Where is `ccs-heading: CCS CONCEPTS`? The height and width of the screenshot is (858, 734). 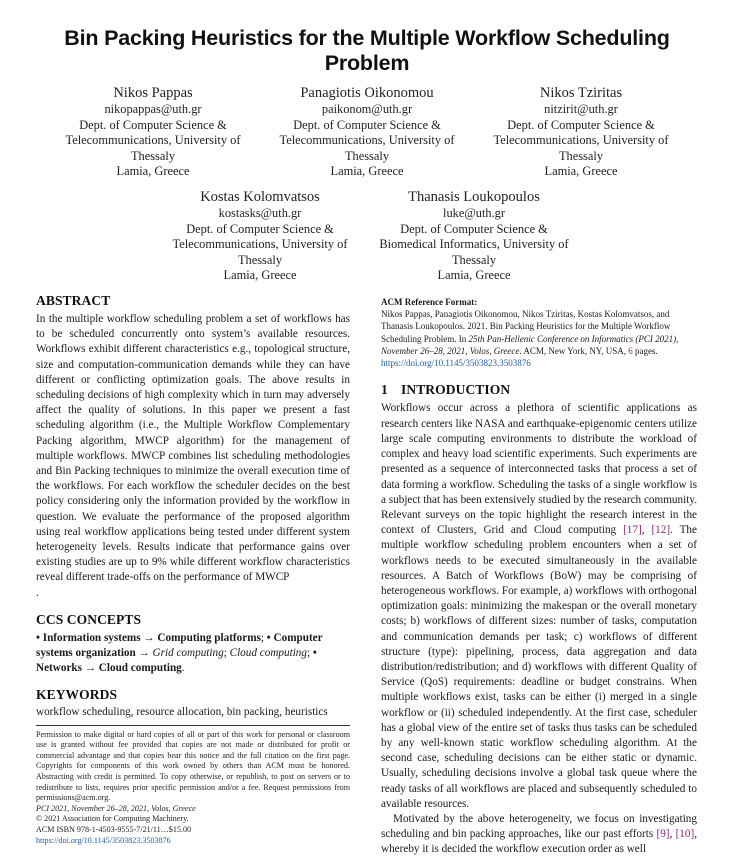 ccs-heading: CCS CONCEPTS is located at coordinates (89, 619).